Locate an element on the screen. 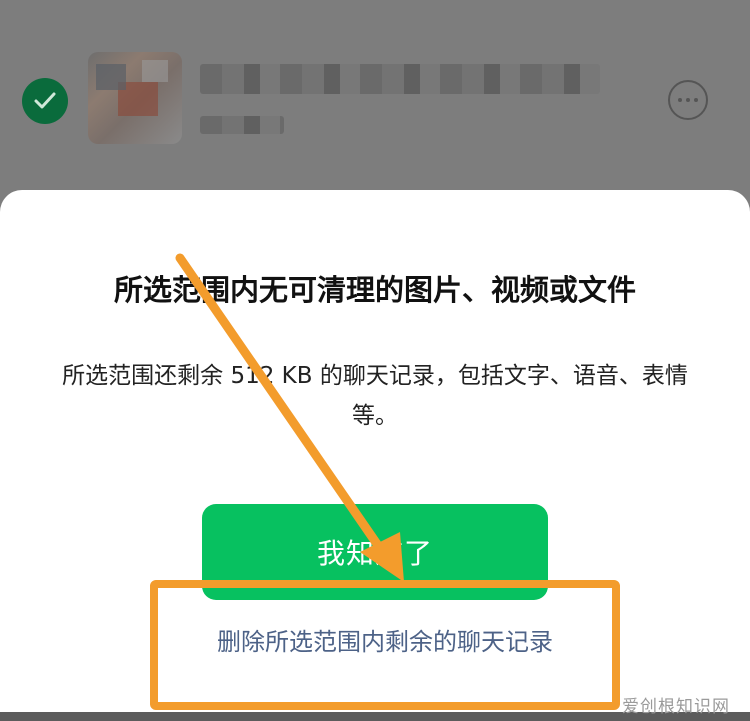 Image resolution: width=750 pixels, height=721 pixels. watermark: 爱创根知识网 is located at coordinates (676, 707).